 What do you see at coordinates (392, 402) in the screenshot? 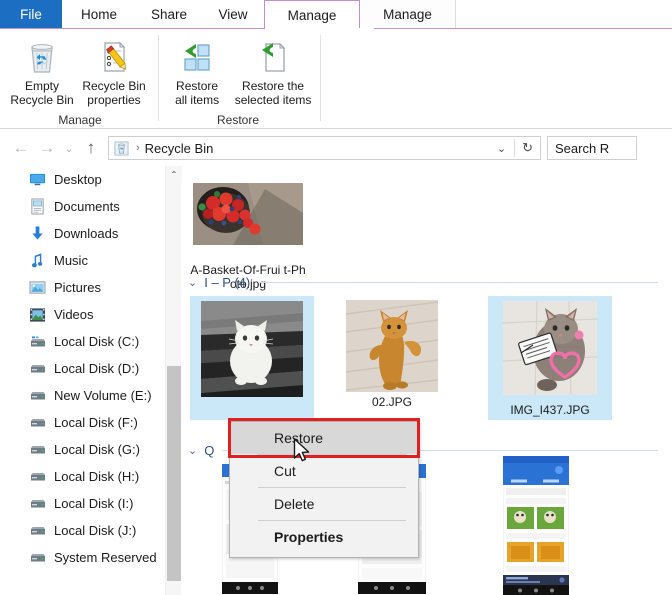
I see `file-tile-label: 02.JPG` at bounding box center [392, 402].